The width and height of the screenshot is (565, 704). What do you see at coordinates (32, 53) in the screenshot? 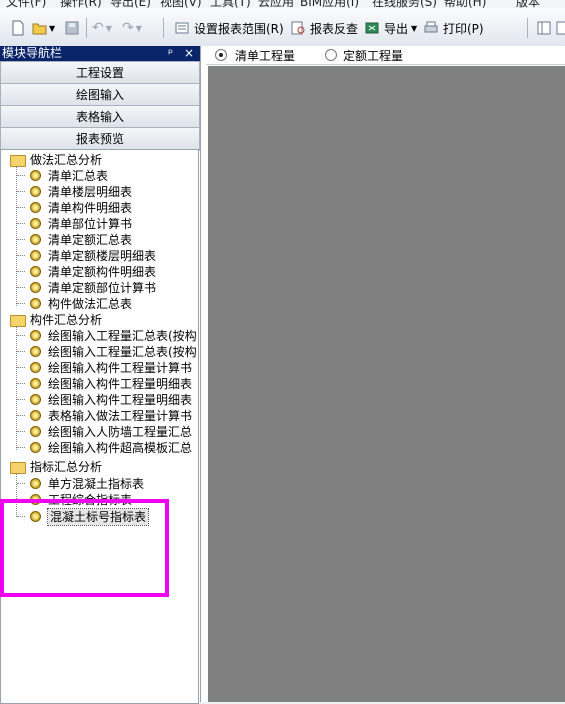
I see `nav-title: 模块导航栏` at bounding box center [32, 53].